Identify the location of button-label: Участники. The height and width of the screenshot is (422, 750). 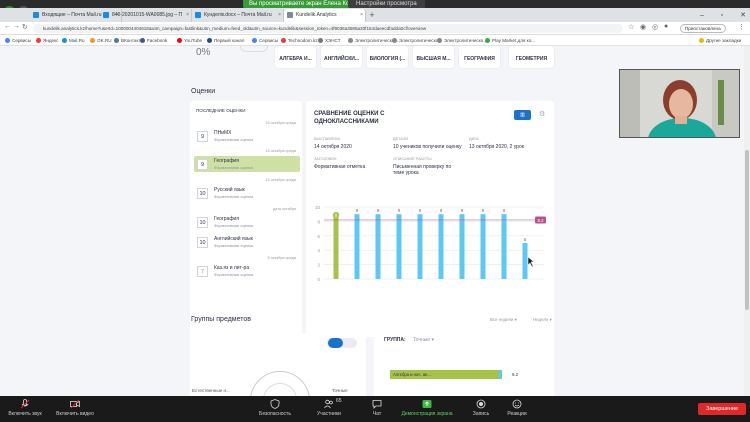
(329, 414).